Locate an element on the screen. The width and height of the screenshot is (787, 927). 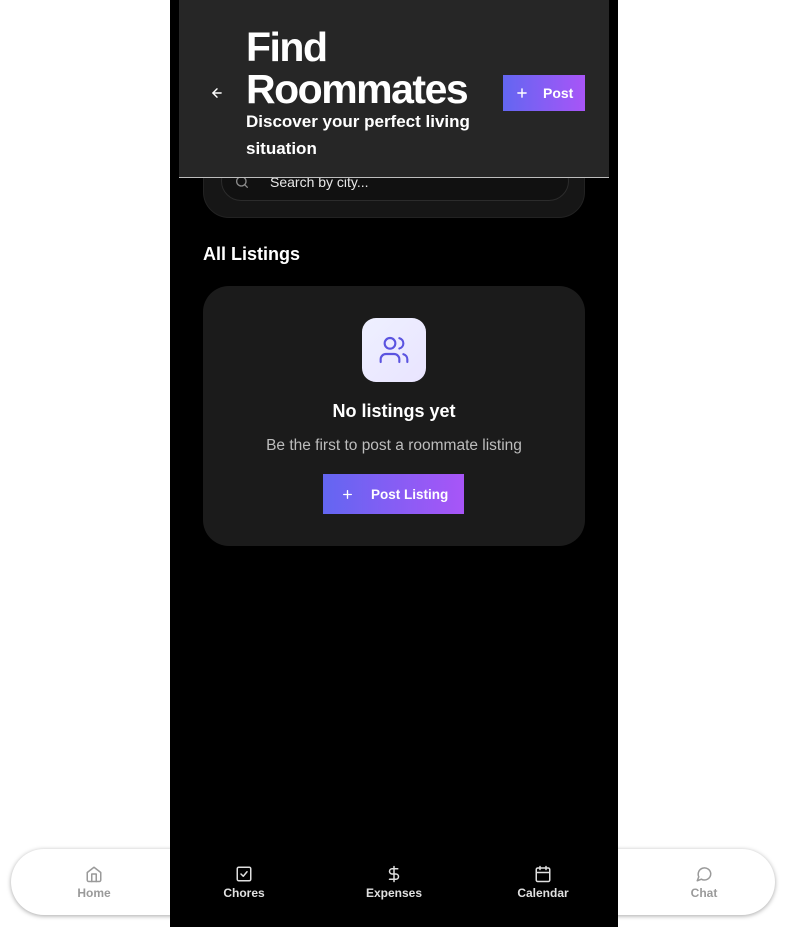
section-title: All Listings is located at coordinates (252, 254).